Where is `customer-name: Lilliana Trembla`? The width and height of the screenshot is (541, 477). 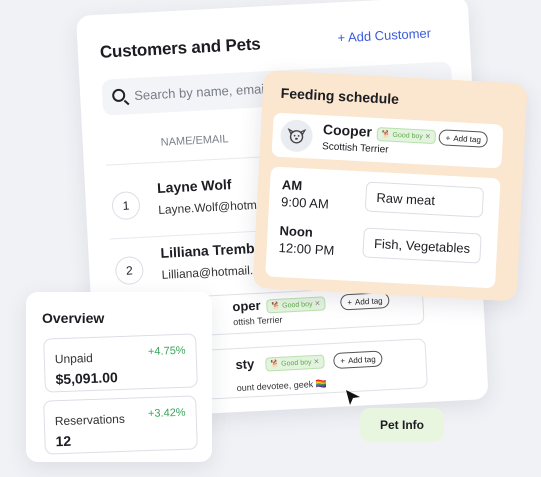 customer-name: Lilliana Trembla is located at coordinates (213, 250).